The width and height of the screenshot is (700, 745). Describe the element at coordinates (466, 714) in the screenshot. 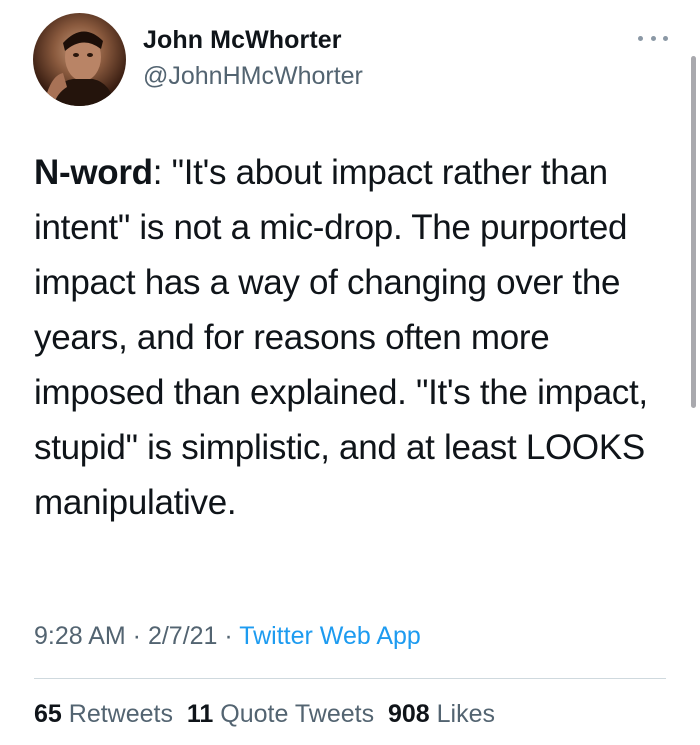

I see `likes-label: Likes` at that location.